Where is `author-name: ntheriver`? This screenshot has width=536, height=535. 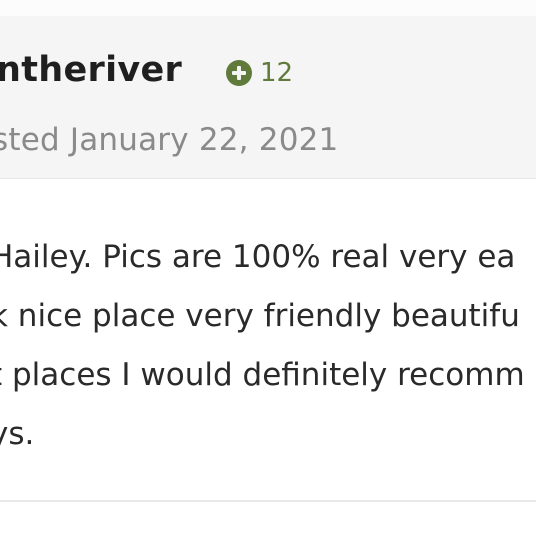
author-name: ntheriver is located at coordinates (91, 70).